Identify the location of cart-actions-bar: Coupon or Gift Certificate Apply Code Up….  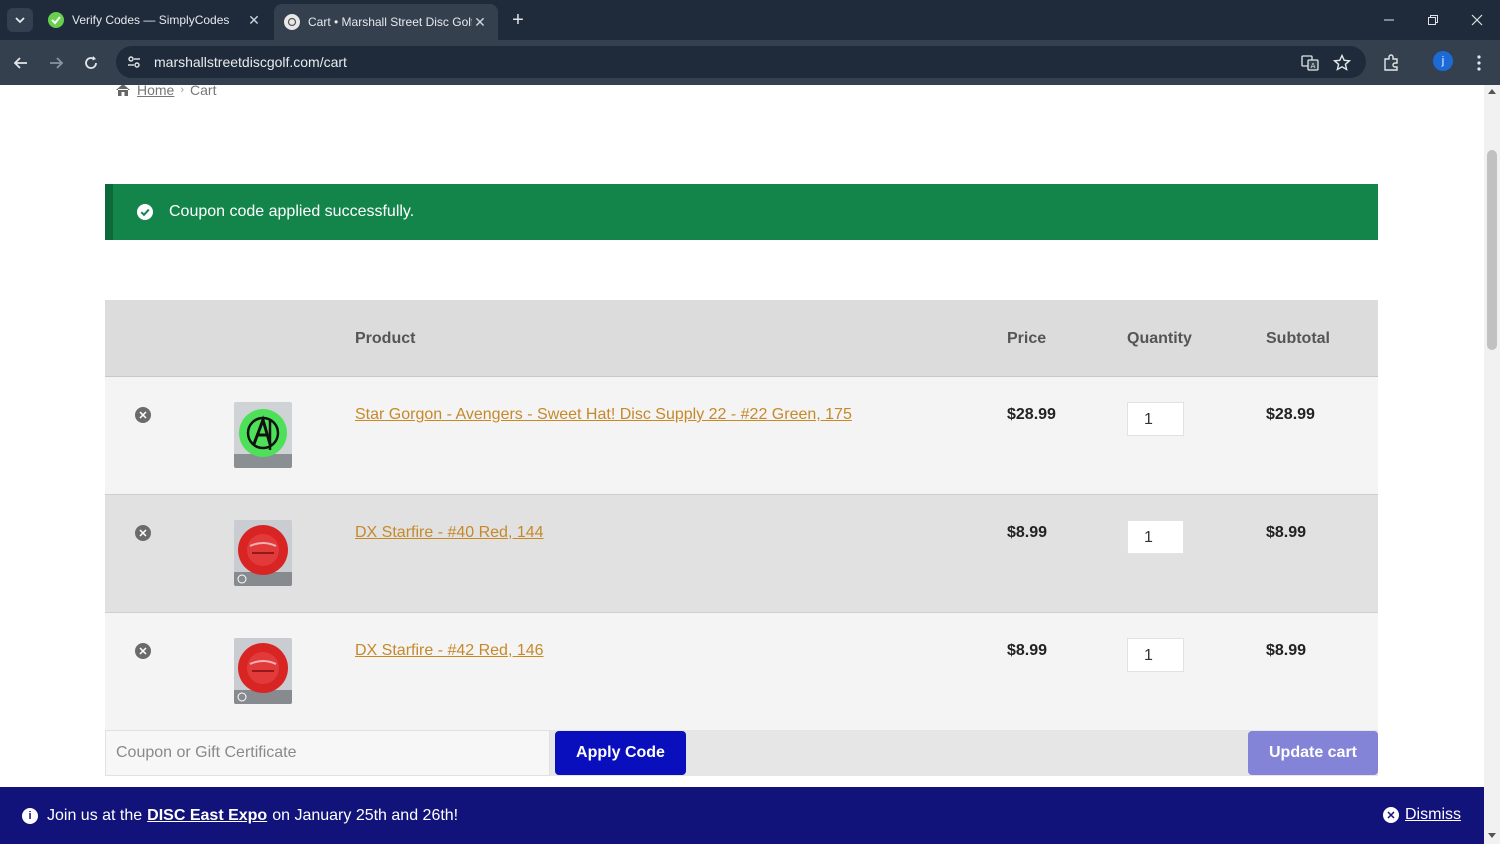
(741, 753).